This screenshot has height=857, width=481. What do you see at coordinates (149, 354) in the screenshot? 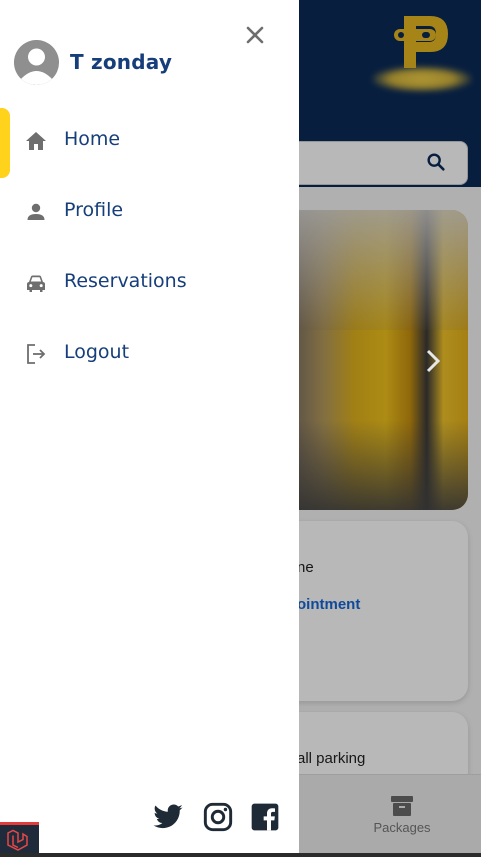
I see `menu-item-logout: Logout` at bounding box center [149, 354].